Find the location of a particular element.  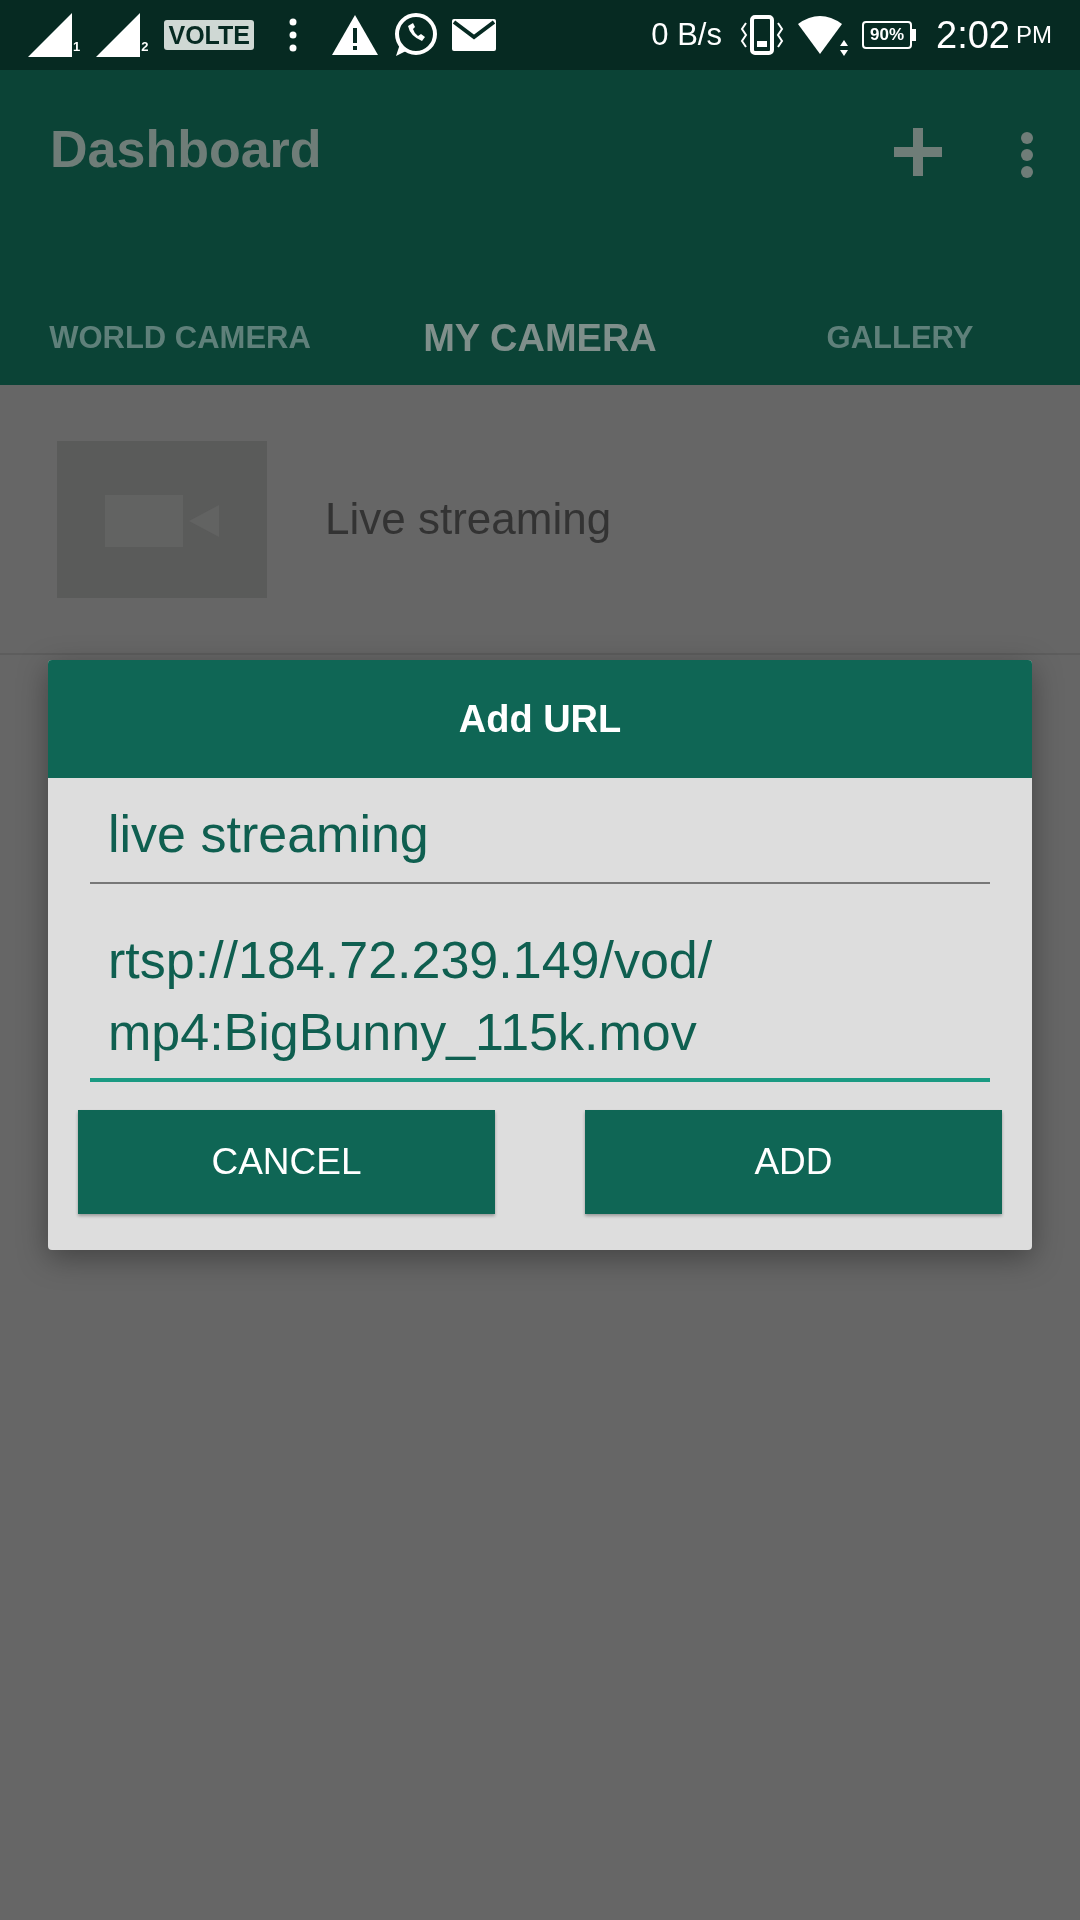

sim-label: 2 is located at coordinates (145, 46).